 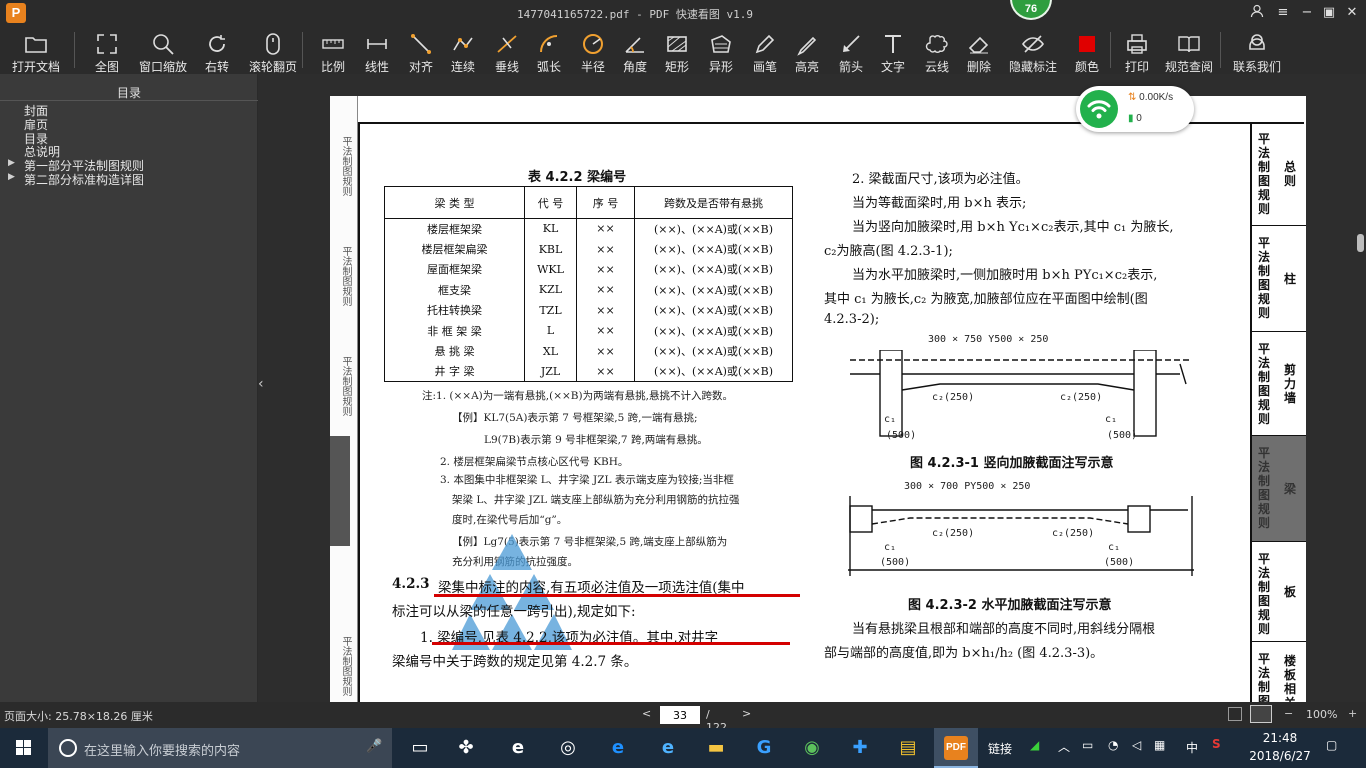 What do you see at coordinates (1352, 13) in the screenshot?
I see `close-icon: ✕` at bounding box center [1352, 13].